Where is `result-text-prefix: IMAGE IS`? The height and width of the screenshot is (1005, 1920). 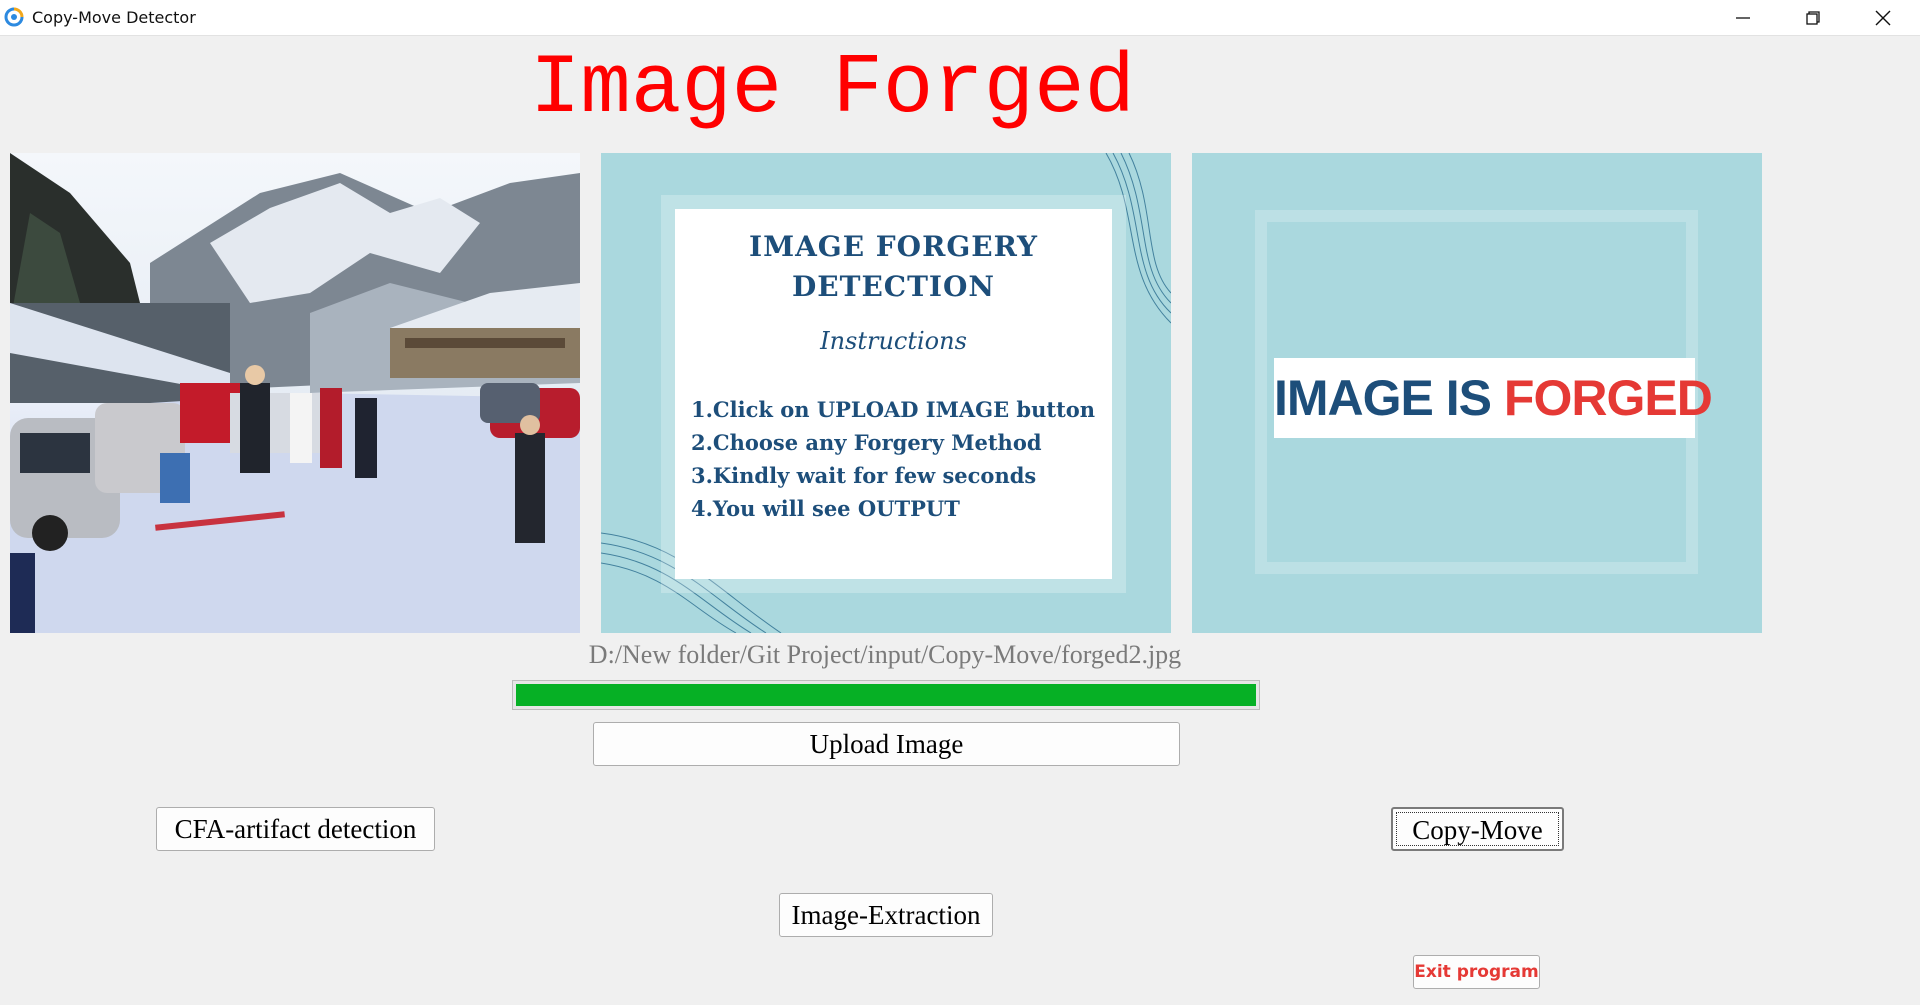 result-text-prefix: IMAGE IS is located at coordinates (1389, 398).